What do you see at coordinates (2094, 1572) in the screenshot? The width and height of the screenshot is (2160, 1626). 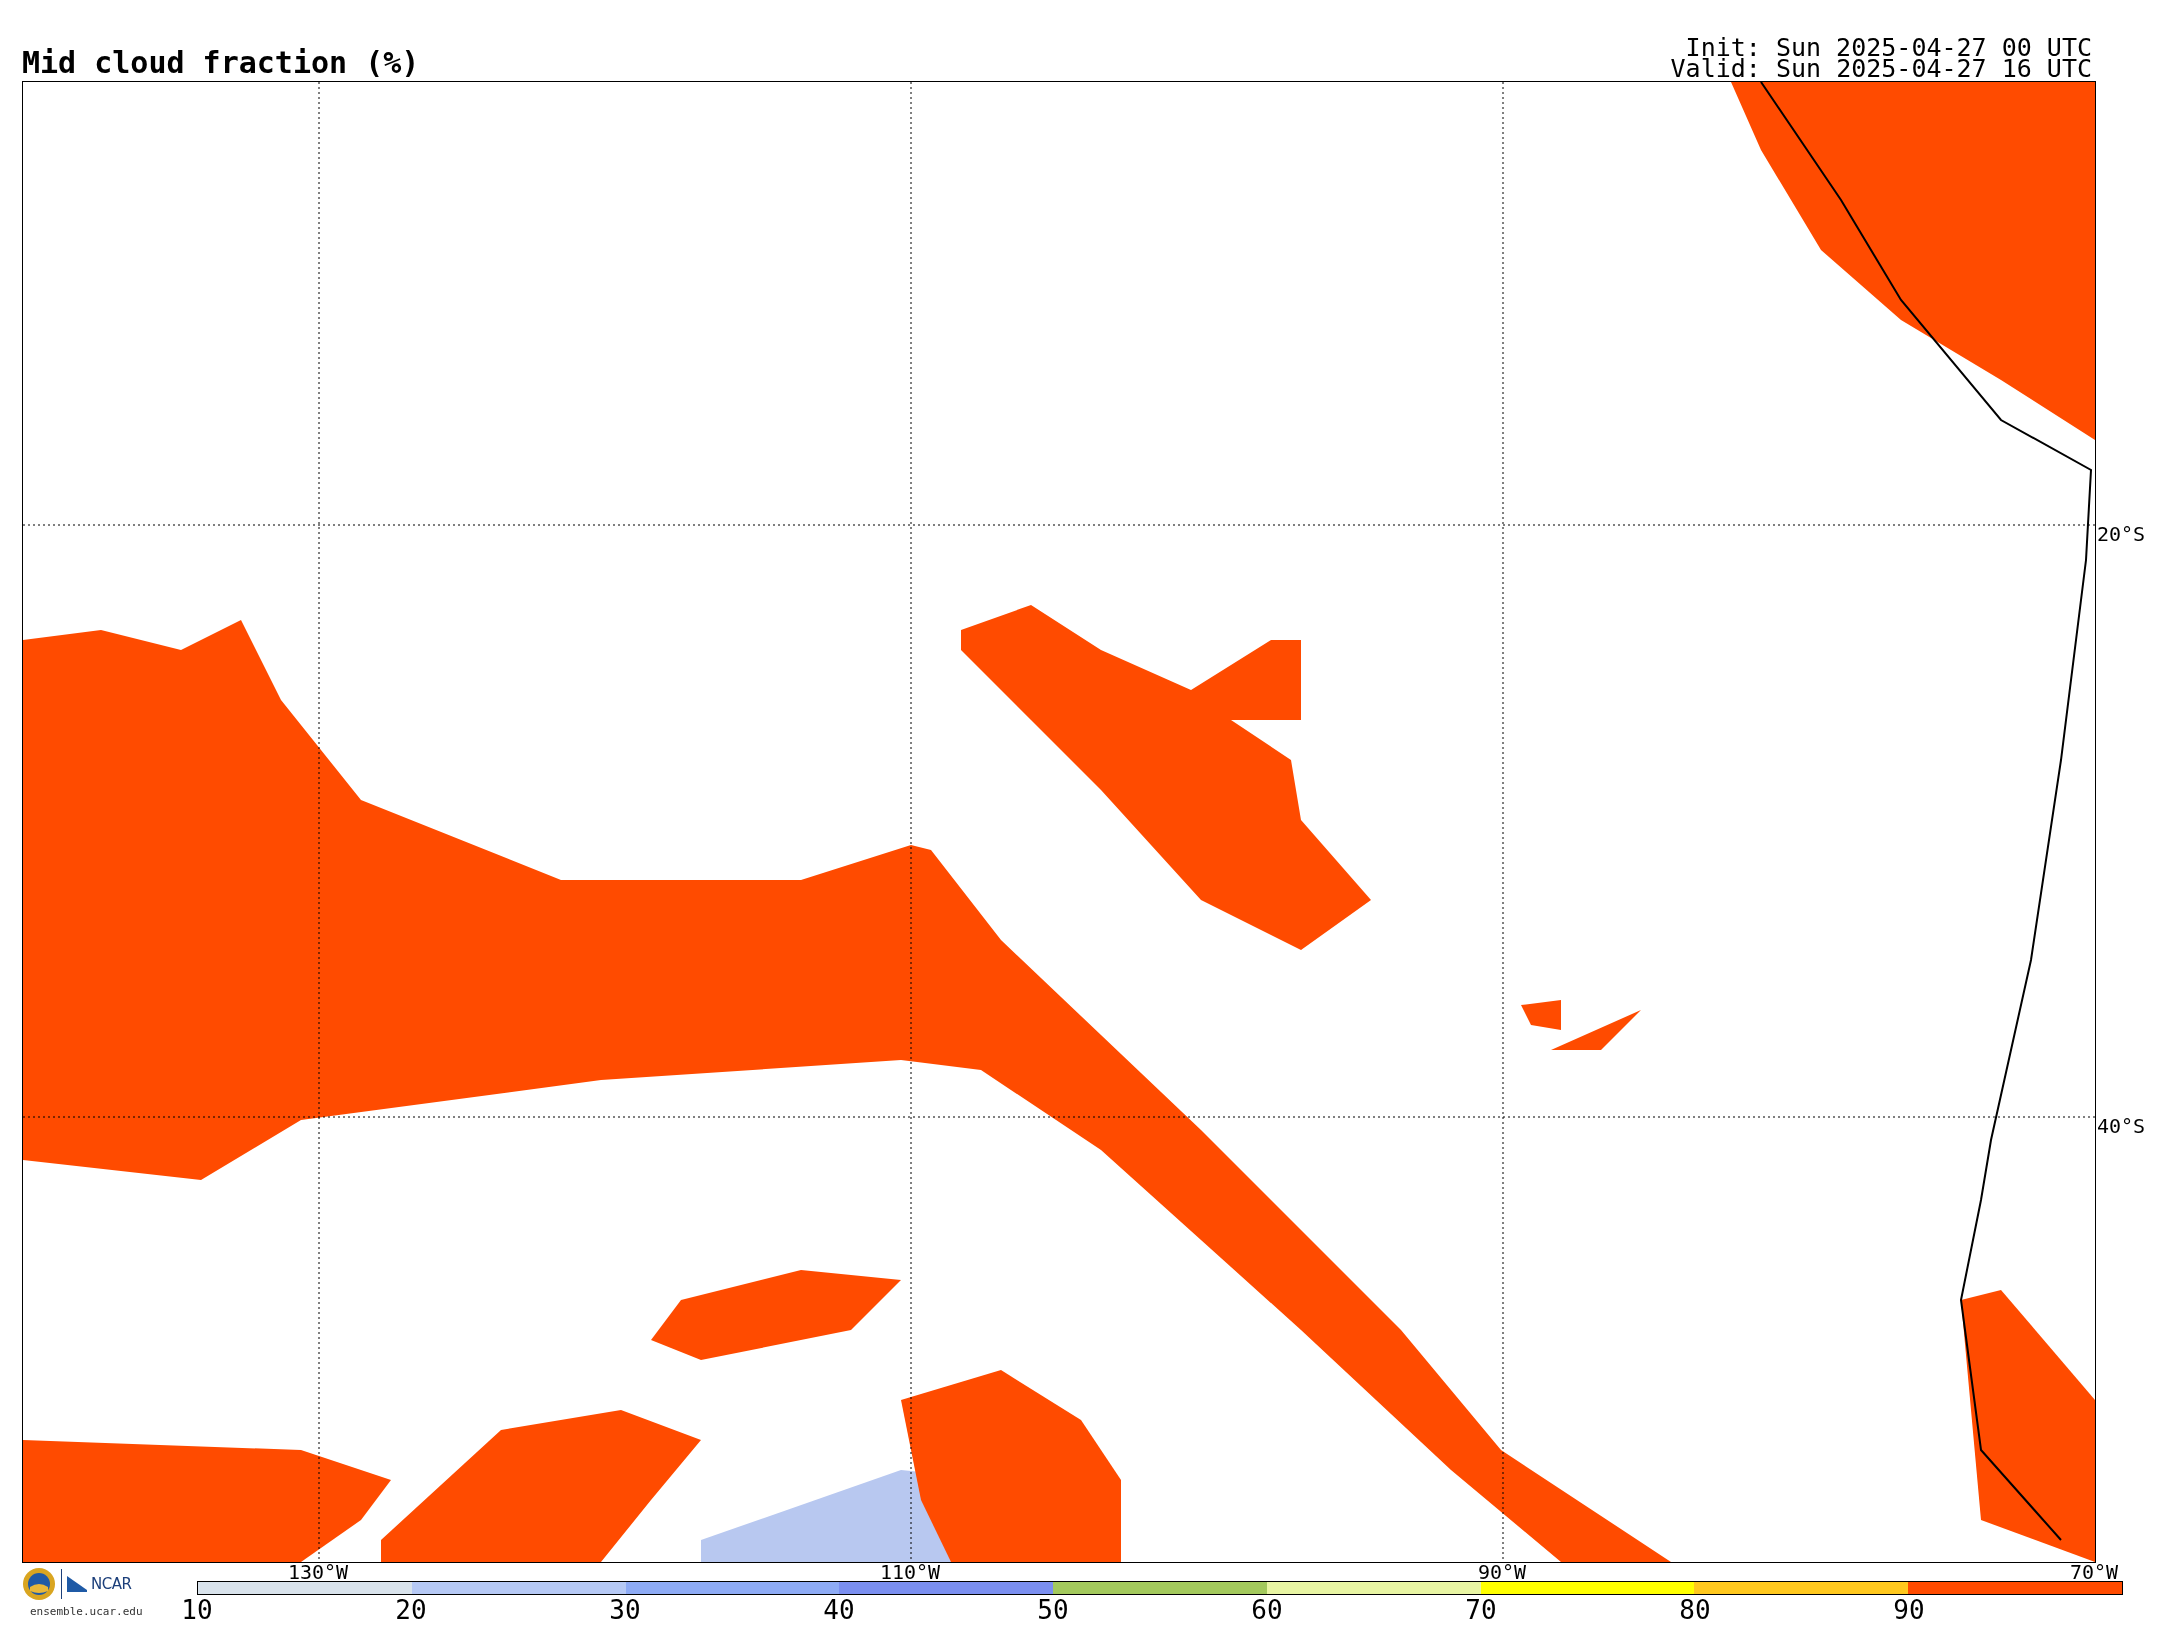 I see `longitude-label: 70°W` at bounding box center [2094, 1572].